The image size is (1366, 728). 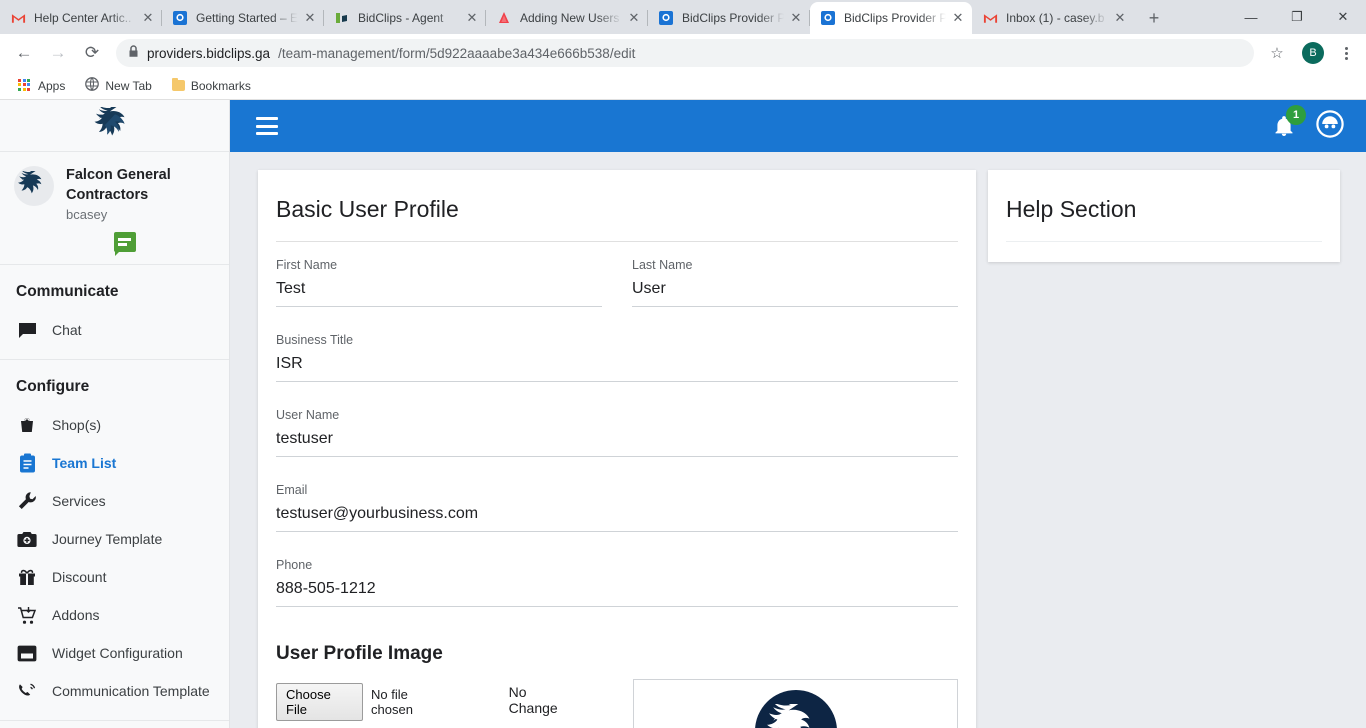 I want to click on sidebar-item-label: Services, so click(x=79, y=501).